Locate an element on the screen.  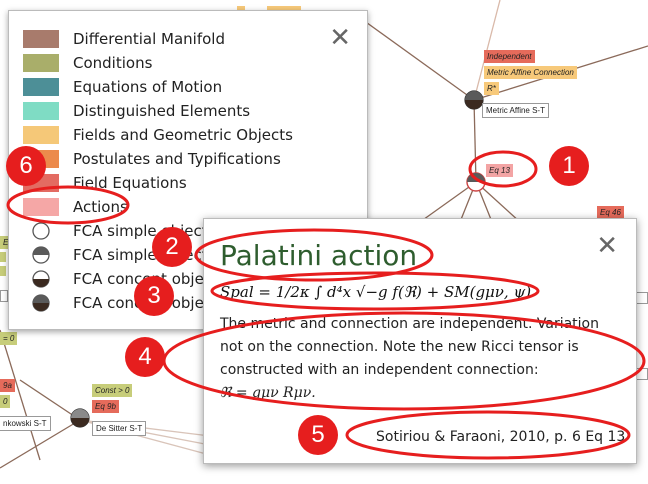
fca-top-half-circle-icon is located at coordinates (41, 255).